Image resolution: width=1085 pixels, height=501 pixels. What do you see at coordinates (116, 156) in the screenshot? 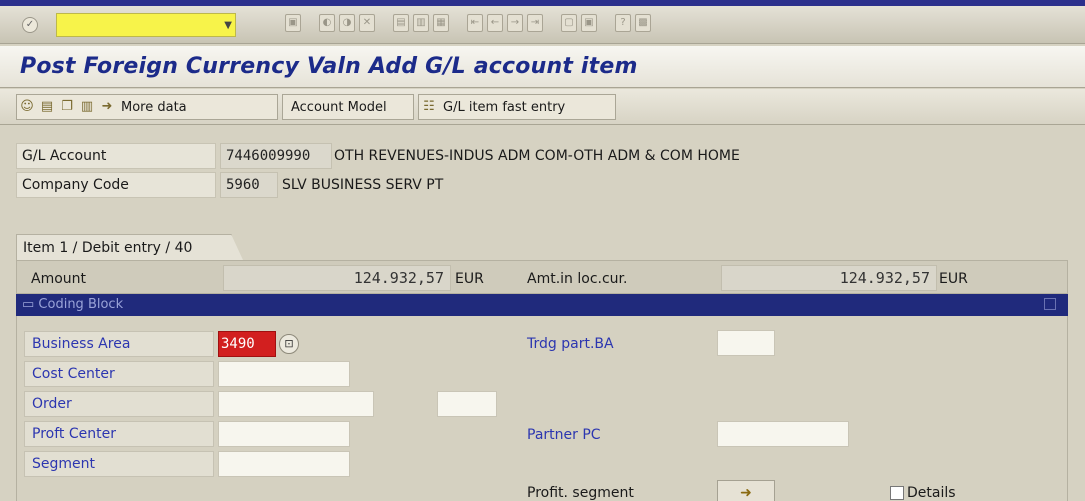
I see `gl-account-label: G/L Account` at bounding box center [116, 156].